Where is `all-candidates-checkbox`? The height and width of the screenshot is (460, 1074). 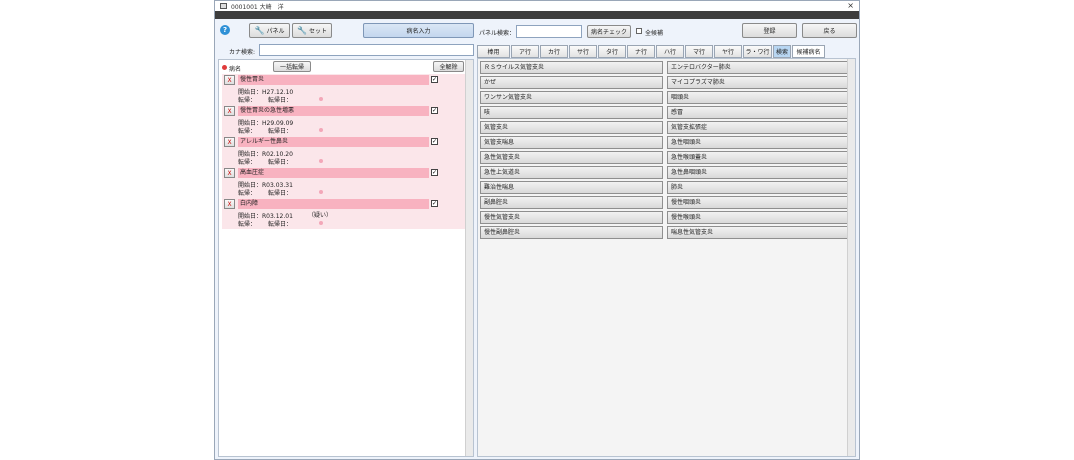
all-candidates-checkbox is located at coordinates (639, 31).